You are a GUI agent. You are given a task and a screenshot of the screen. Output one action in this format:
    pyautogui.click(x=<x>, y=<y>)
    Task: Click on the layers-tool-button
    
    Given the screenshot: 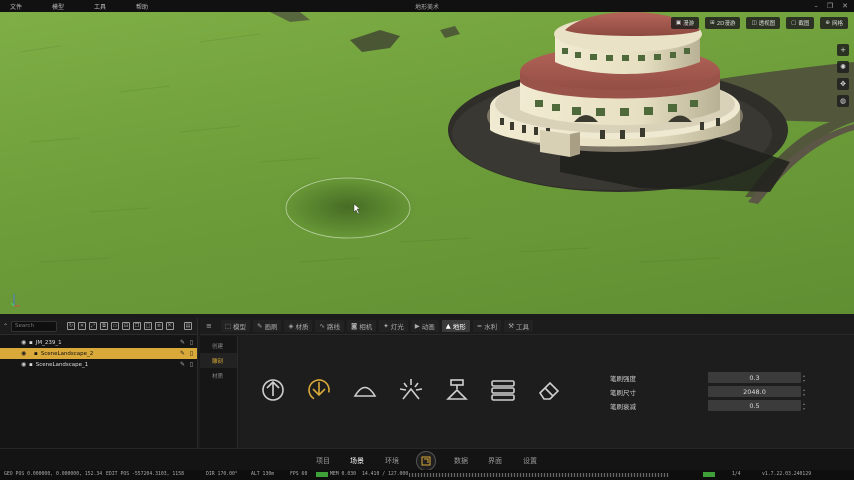 What is the action you would take?
    pyautogui.click(x=503, y=390)
    